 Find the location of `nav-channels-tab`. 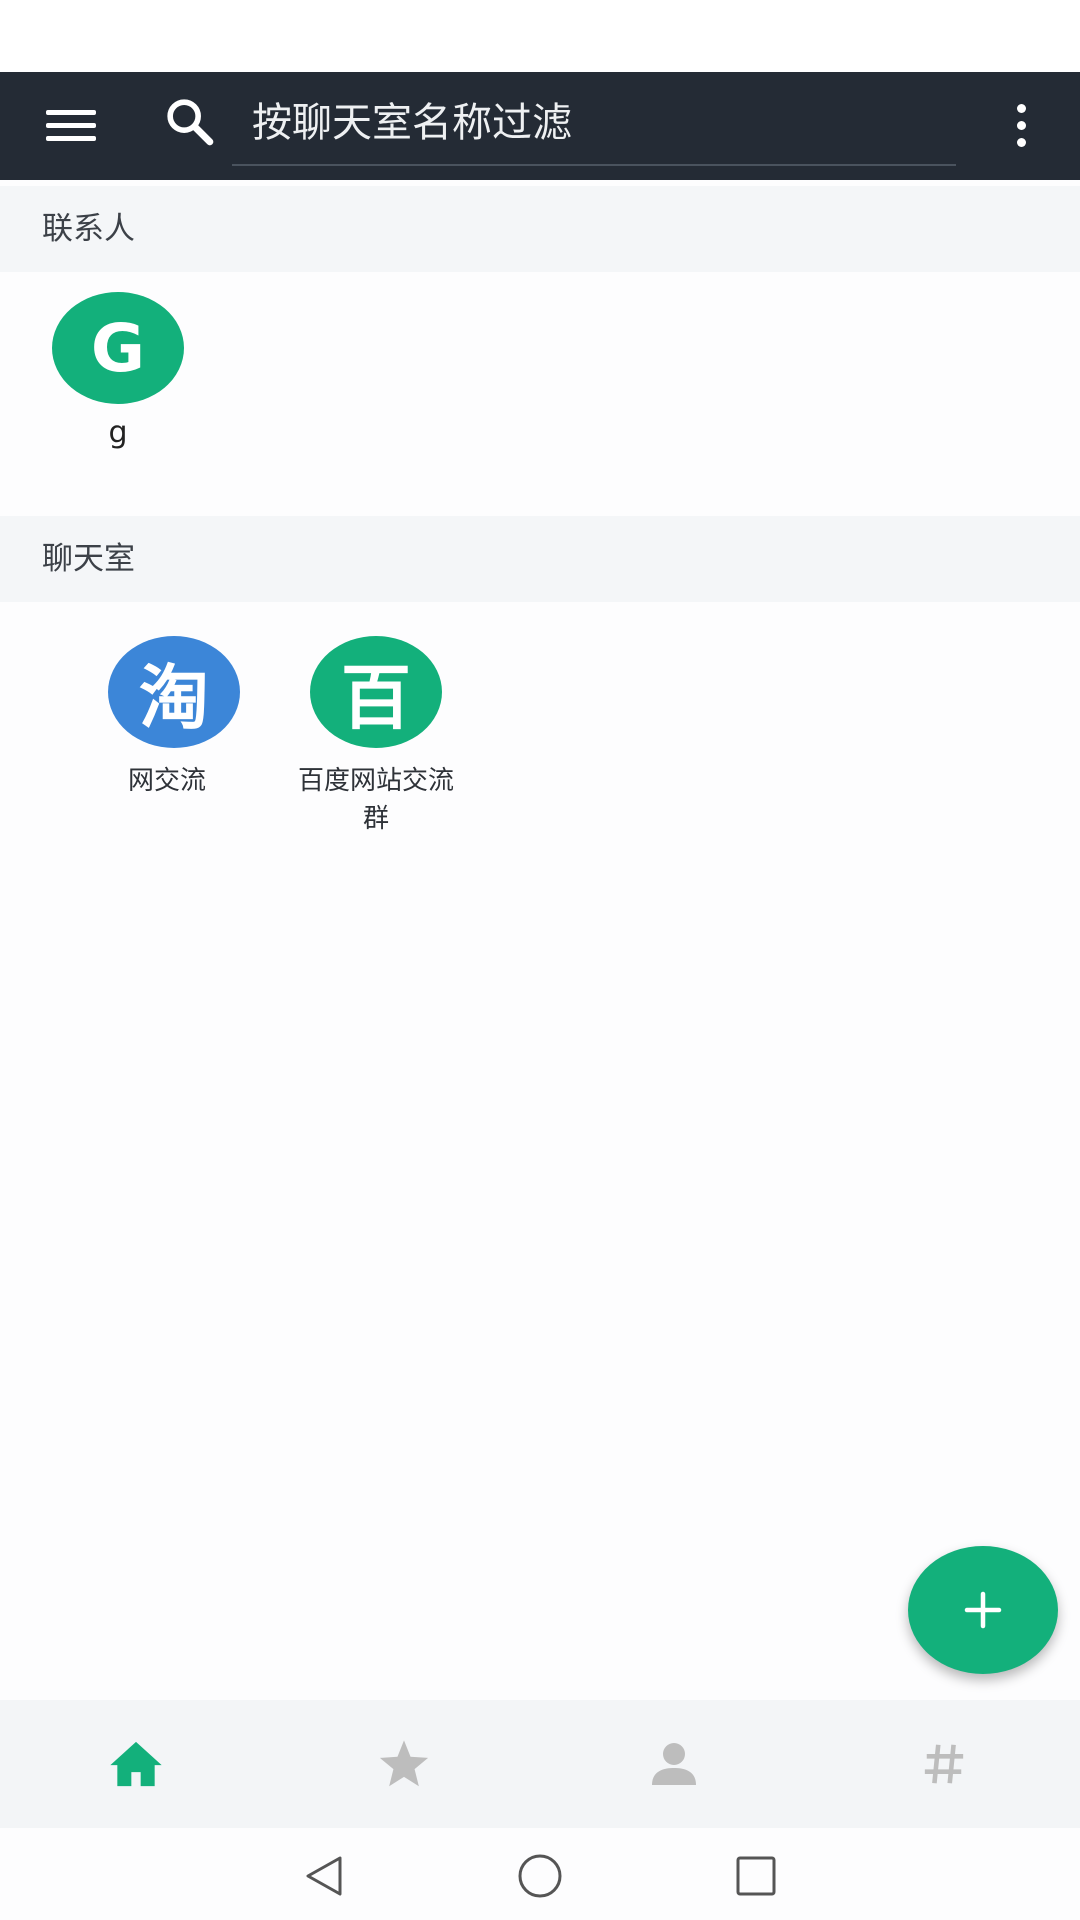

nav-channels-tab is located at coordinates (944, 1764).